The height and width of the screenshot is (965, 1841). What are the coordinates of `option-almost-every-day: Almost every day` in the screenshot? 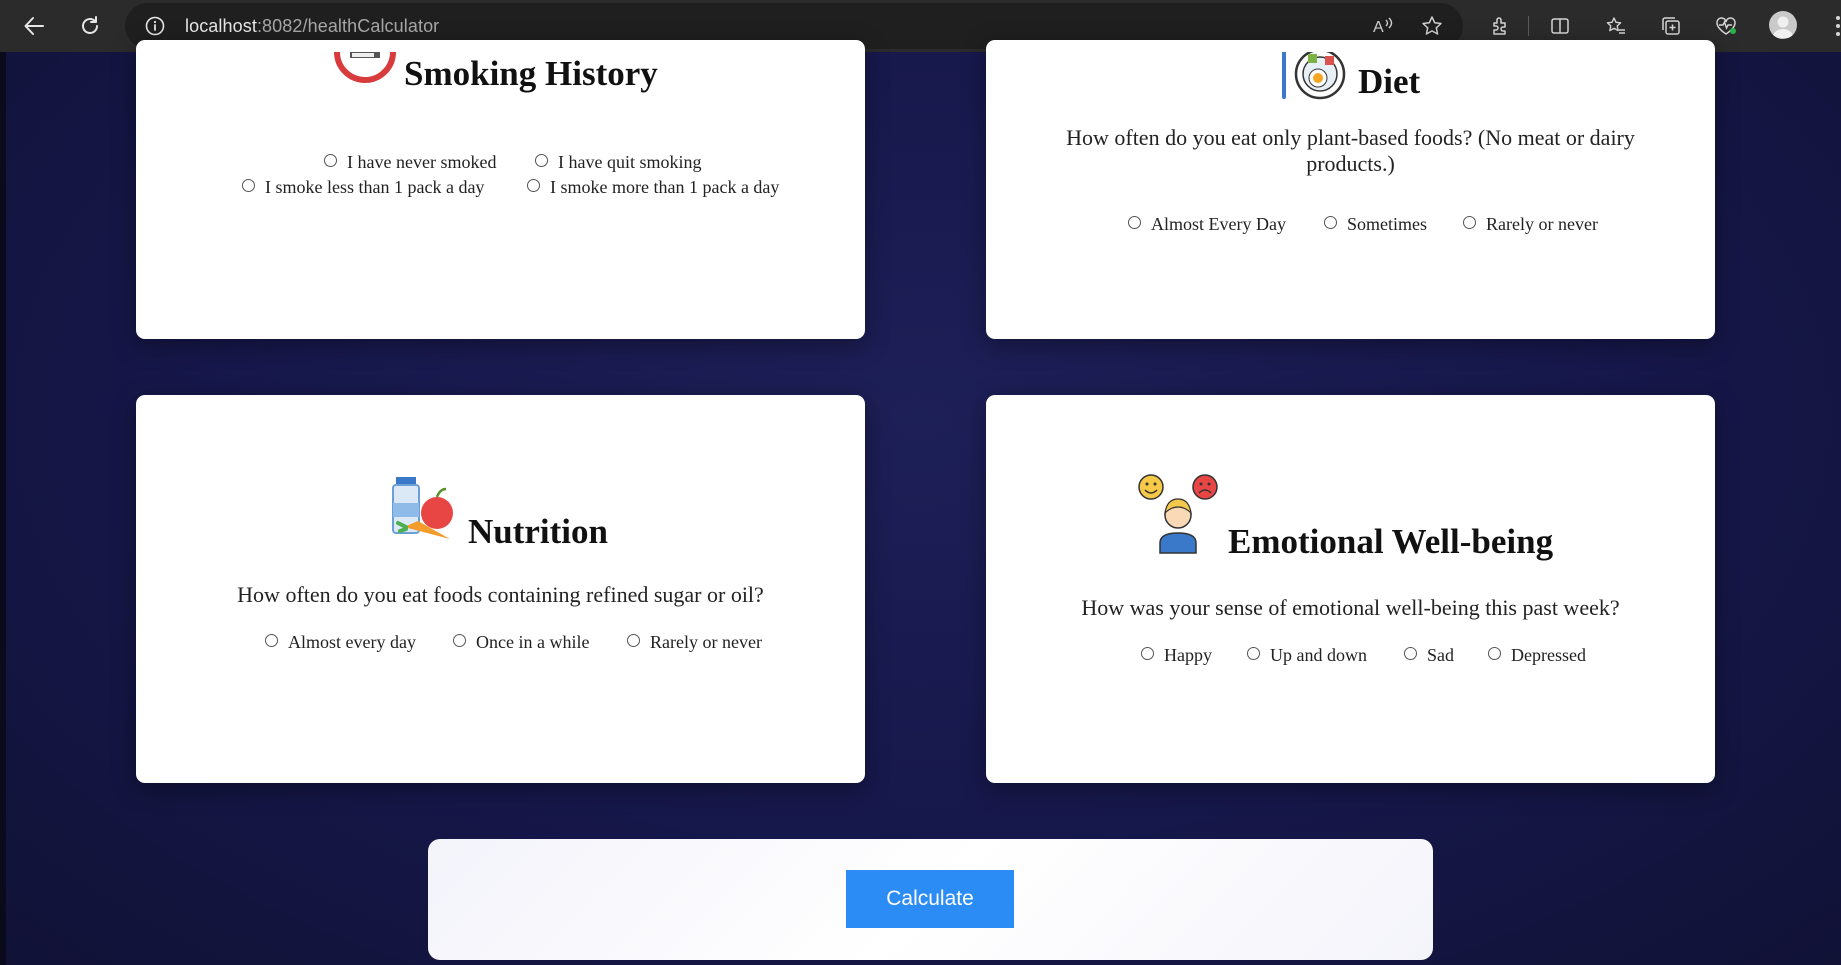 It's located at (340, 642).